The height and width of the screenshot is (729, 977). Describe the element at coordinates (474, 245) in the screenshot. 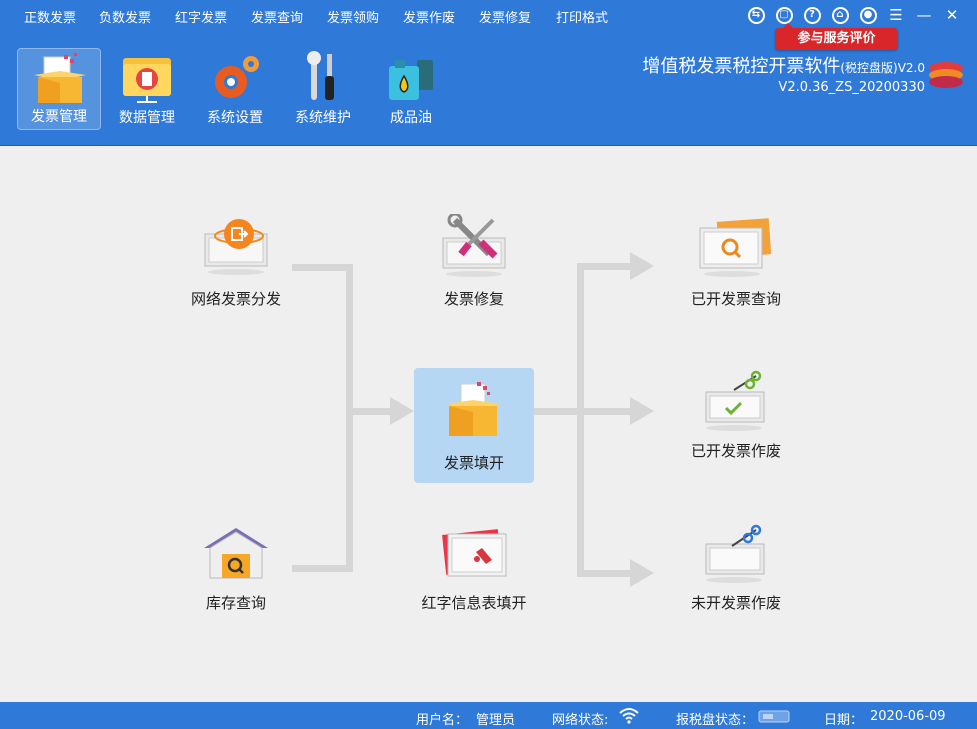

I see `repair-tools-icon` at that location.